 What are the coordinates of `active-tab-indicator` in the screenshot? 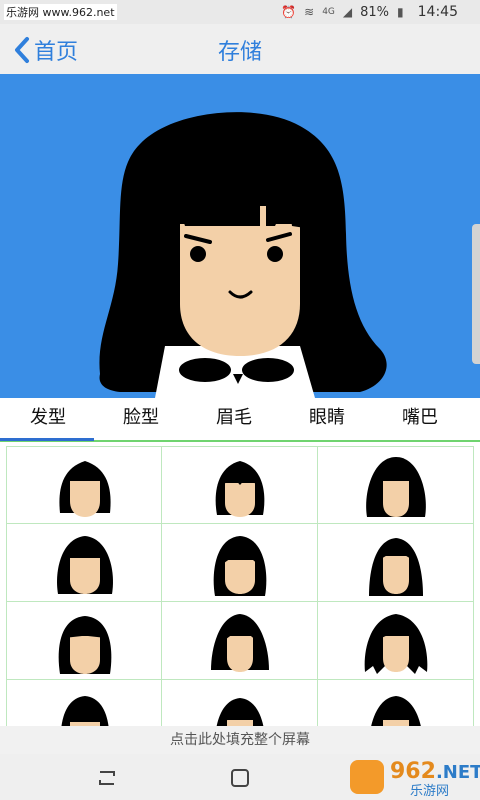 It's located at (47, 439).